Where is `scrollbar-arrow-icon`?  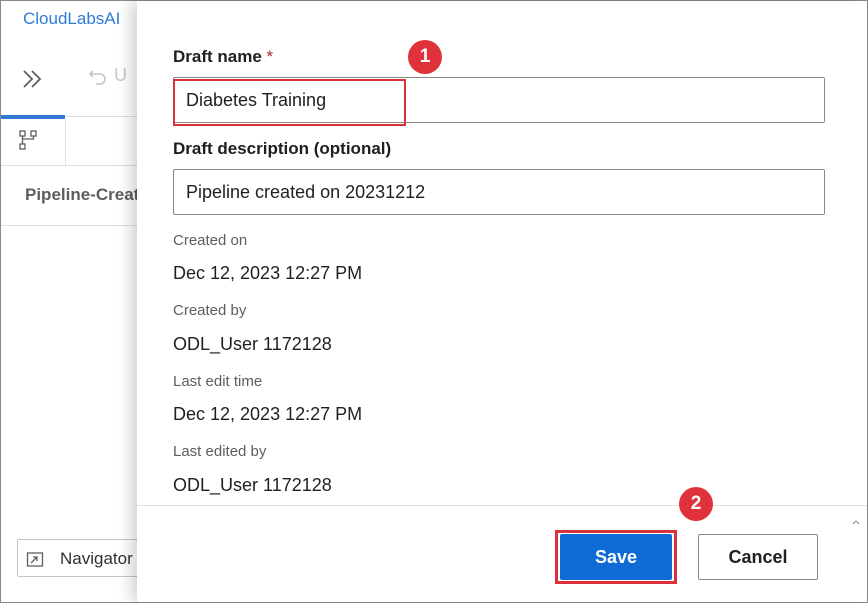 scrollbar-arrow-icon is located at coordinates (856, 530).